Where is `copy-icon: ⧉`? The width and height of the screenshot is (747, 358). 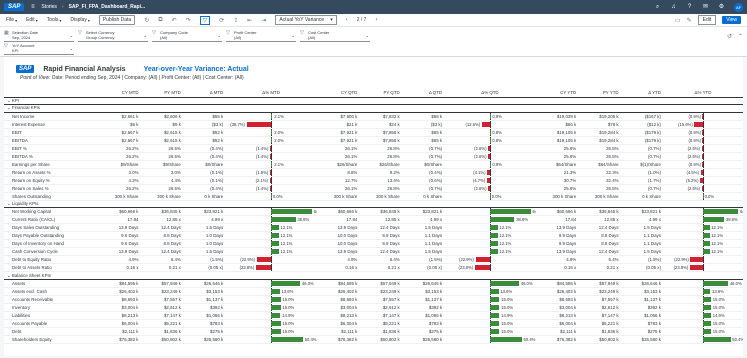
copy-icon: ⧉ is located at coordinates (160, 20).